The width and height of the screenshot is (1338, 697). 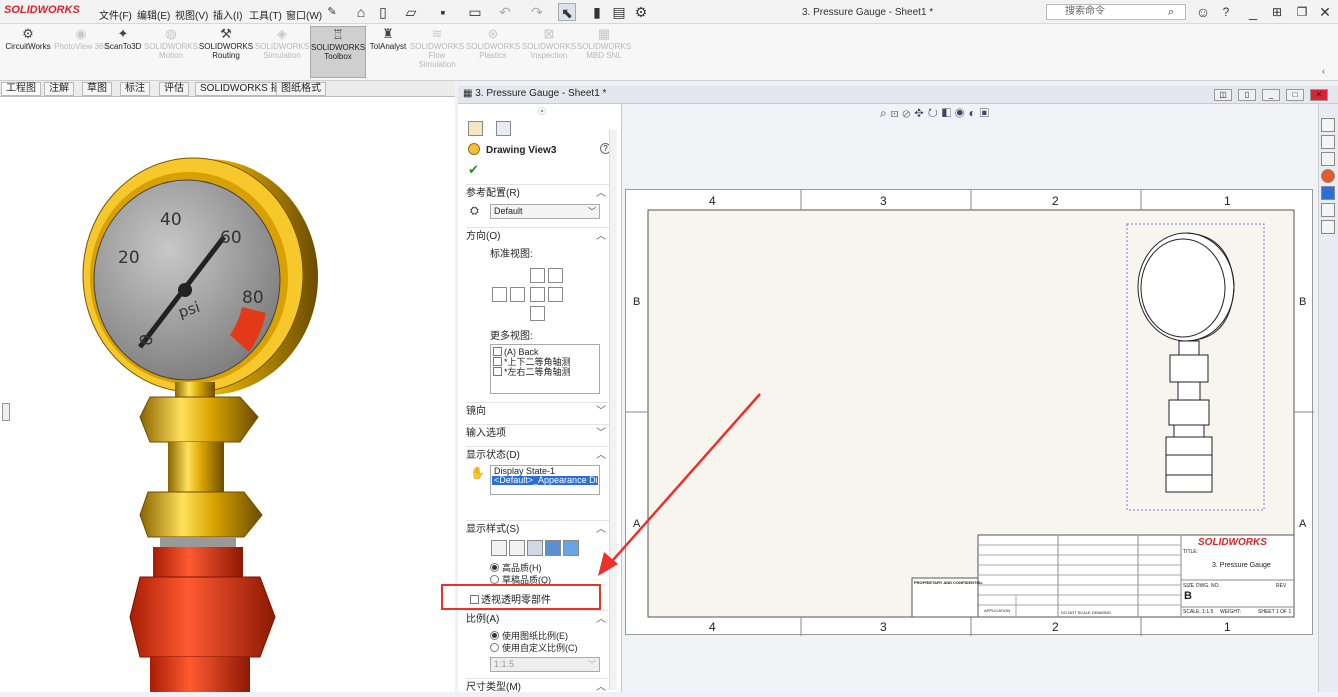 What do you see at coordinates (1328, 176) in the screenshot?
I see `appearances-icon` at bounding box center [1328, 176].